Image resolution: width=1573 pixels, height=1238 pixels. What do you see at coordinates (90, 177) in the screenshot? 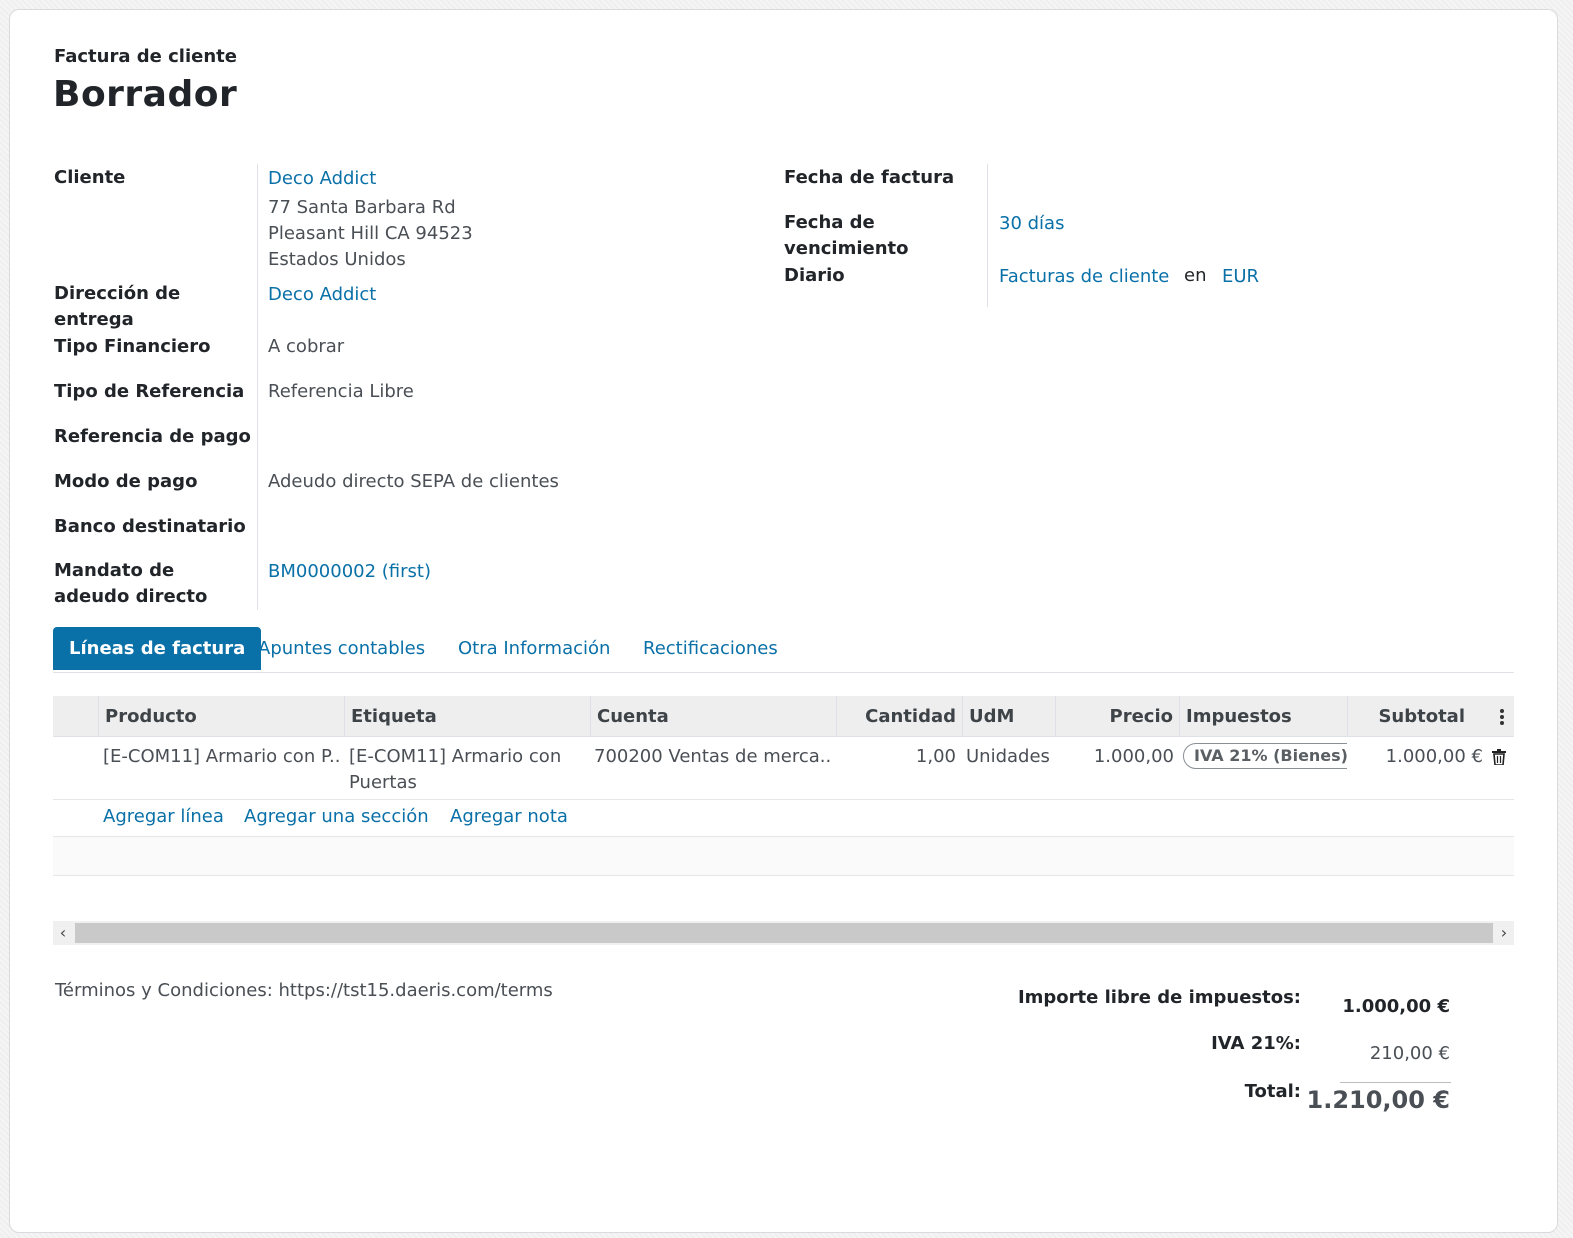
I see `cliente-label: Cliente` at bounding box center [90, 177].